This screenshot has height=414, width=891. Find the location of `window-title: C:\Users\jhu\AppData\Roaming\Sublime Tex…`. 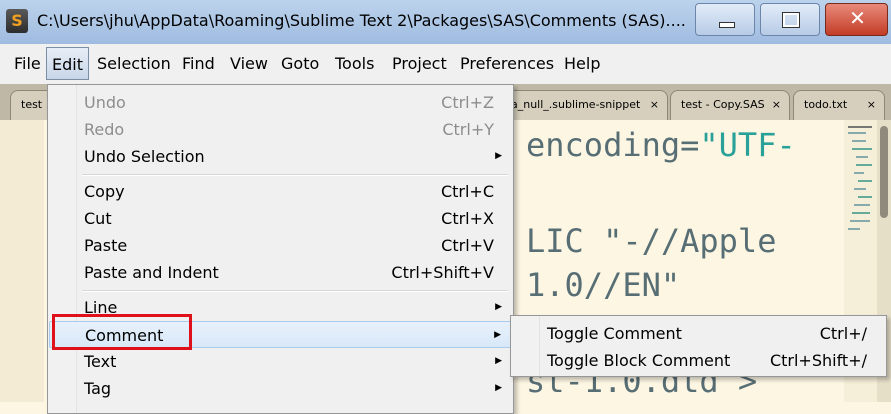

window-title: C:\Users\jhu\AppData\Roaming\Sublime Tex… is located at coordinates (361, 20).